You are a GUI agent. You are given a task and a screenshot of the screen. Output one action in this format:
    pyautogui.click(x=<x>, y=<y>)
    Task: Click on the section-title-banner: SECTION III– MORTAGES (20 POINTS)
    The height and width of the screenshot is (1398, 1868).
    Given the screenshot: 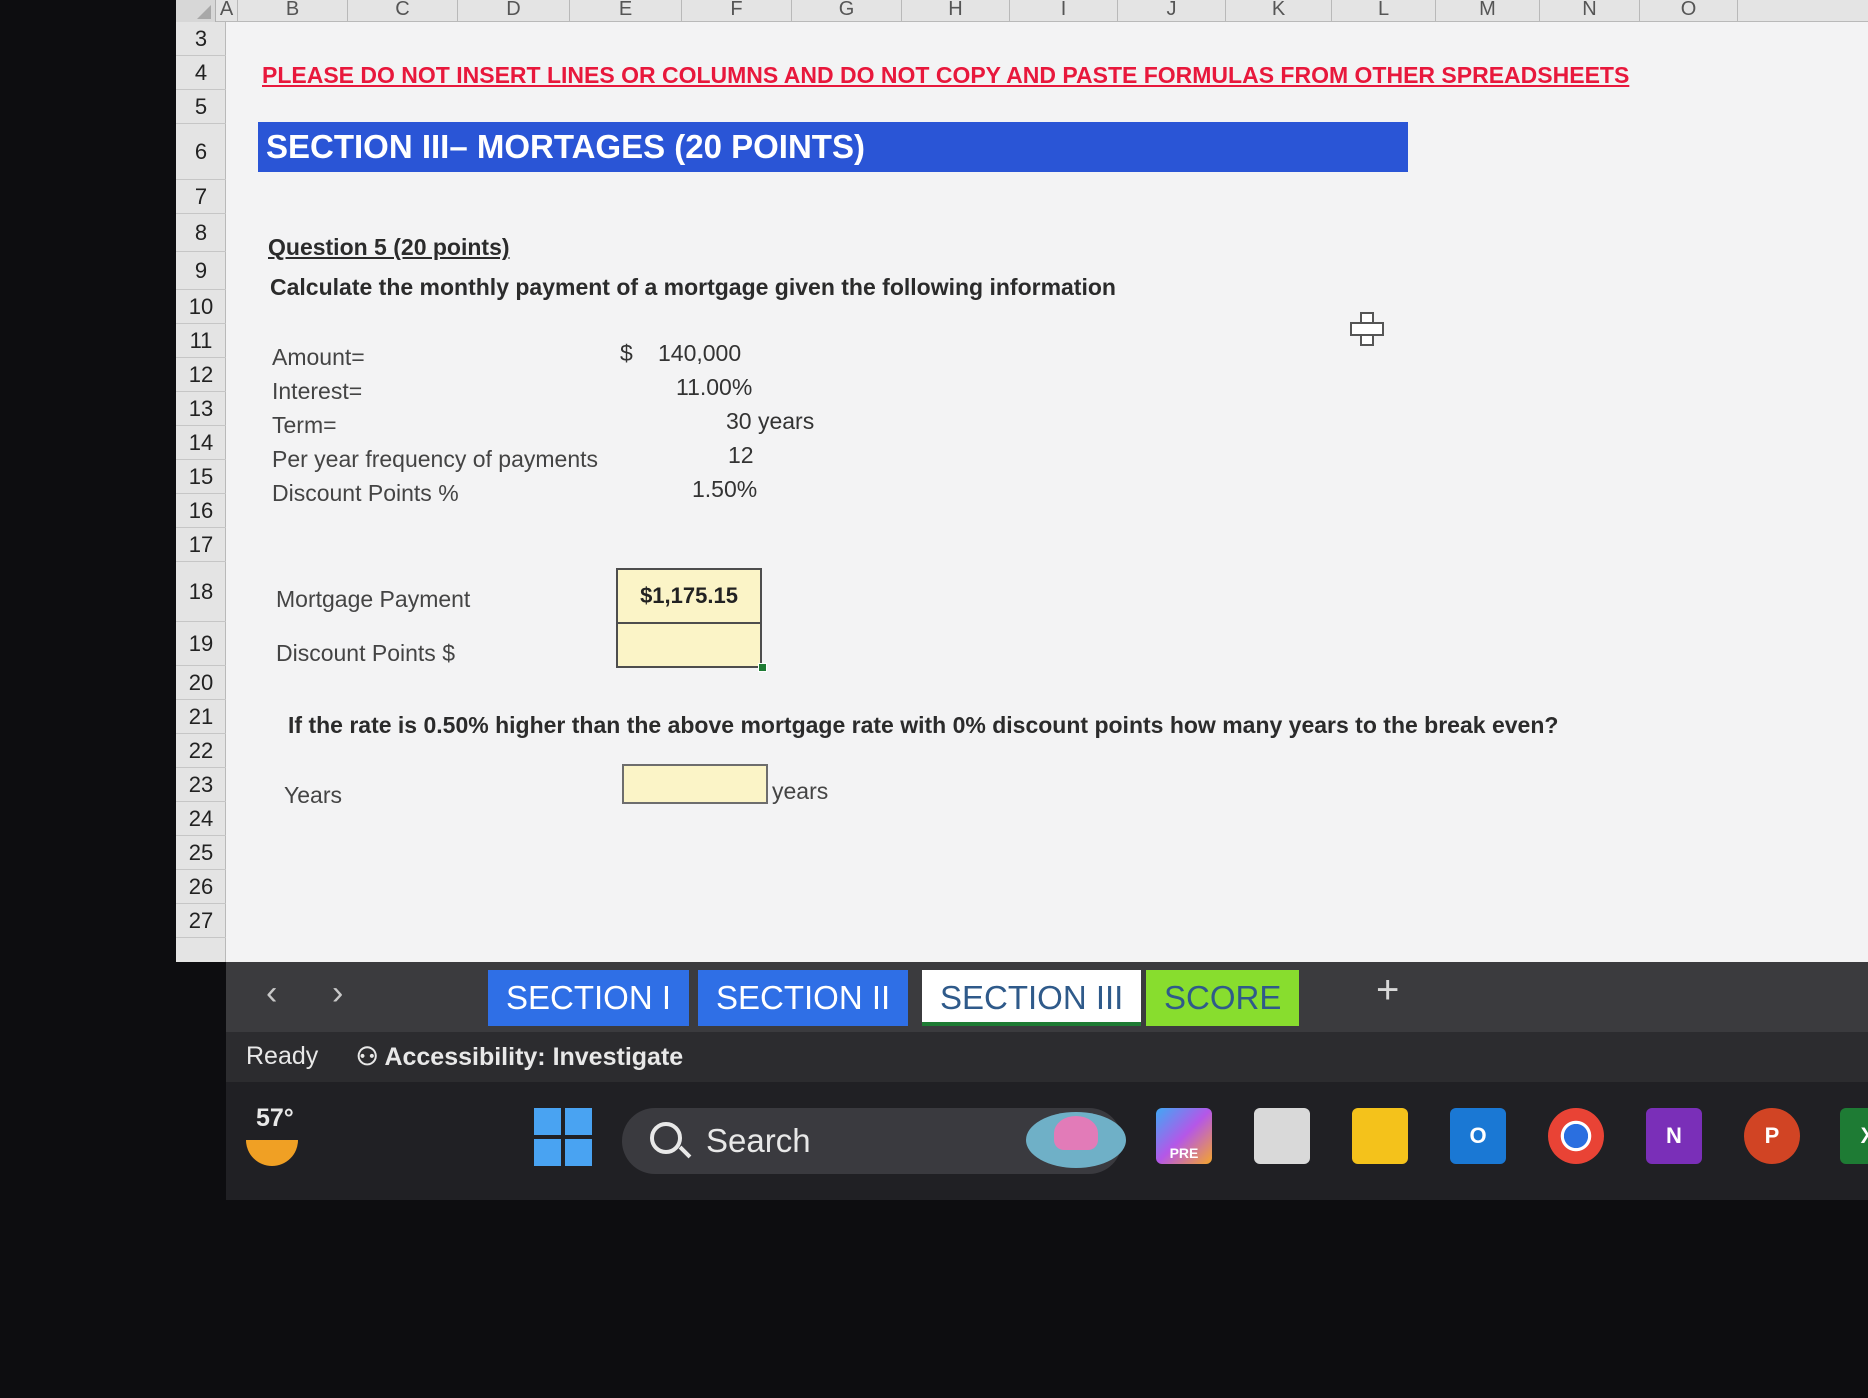 What is the action you would take?
    pyautogui.click(x=833, y=147)
    